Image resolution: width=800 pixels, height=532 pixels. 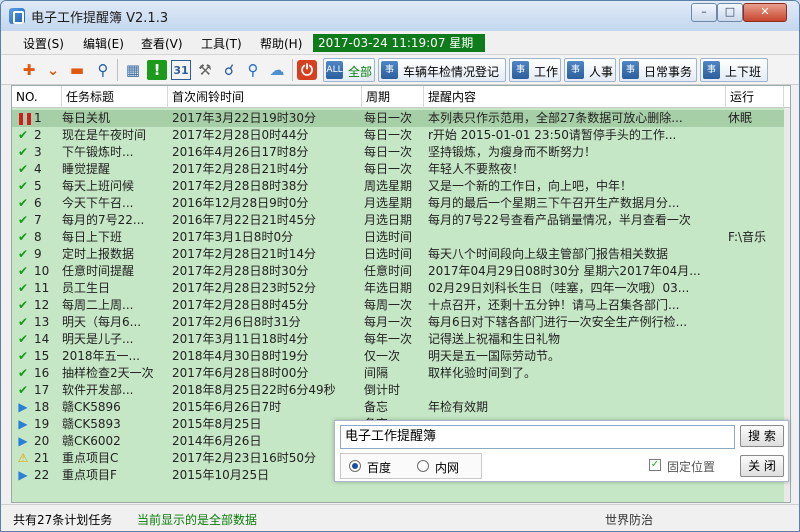 I want to click on title-bar: 电子工作提醒簿 V2.1.3 – □ ✕, so click(x=400, y=16).